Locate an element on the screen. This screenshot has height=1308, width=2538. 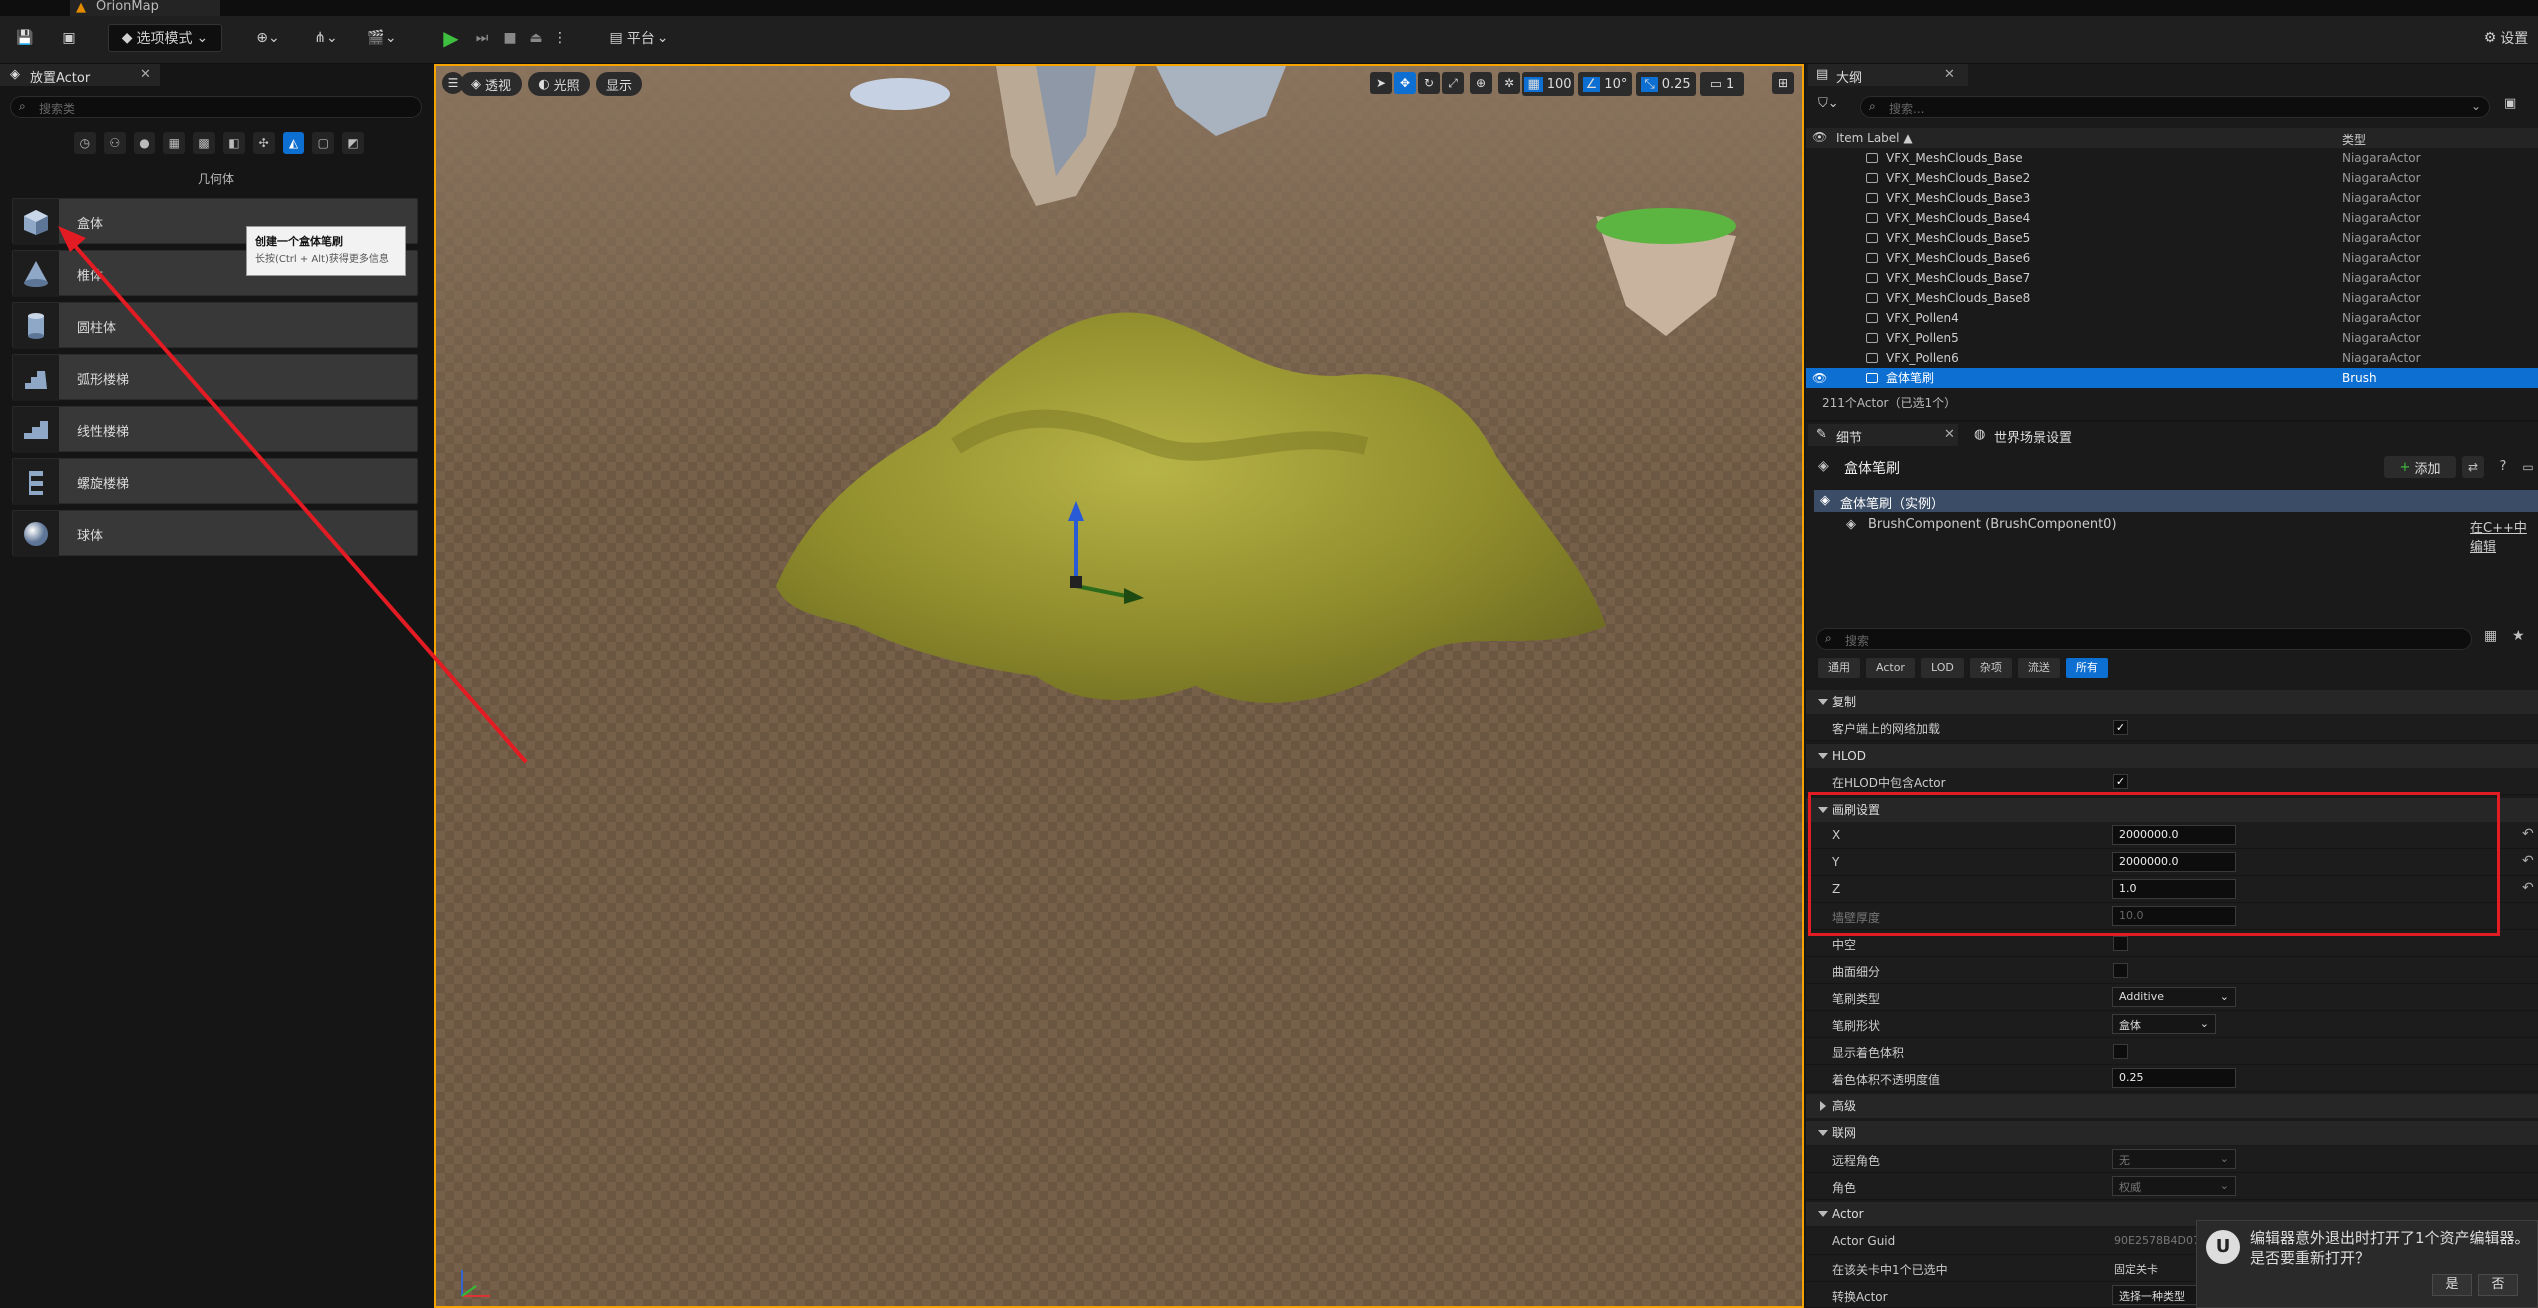
table-row: VFX_MeshClouds_Base2 NiagaraActor is located at coordinates (2172, 178).